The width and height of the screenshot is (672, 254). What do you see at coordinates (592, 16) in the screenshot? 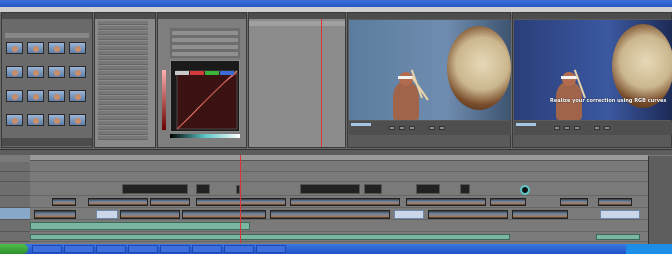
I see `program-monitor-tab` at bounding box center [592, 16].